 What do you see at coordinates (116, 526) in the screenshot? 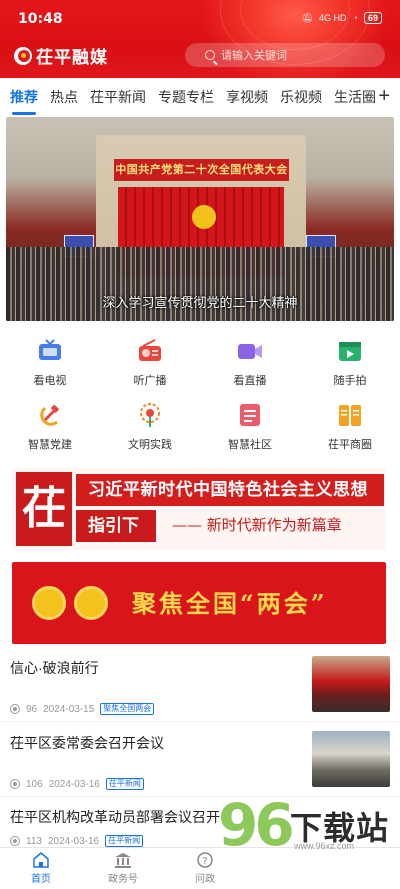
I see `banner-line2: 指引下` at bounding box center [116, 526].